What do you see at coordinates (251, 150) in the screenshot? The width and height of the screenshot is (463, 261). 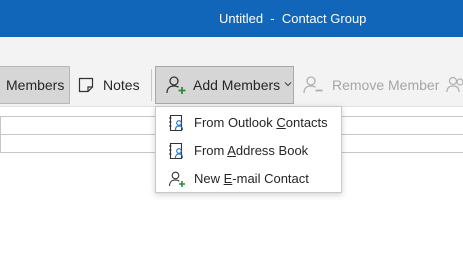 I see `menu-item-label: From Address Book` at bounding box center [251, 150].